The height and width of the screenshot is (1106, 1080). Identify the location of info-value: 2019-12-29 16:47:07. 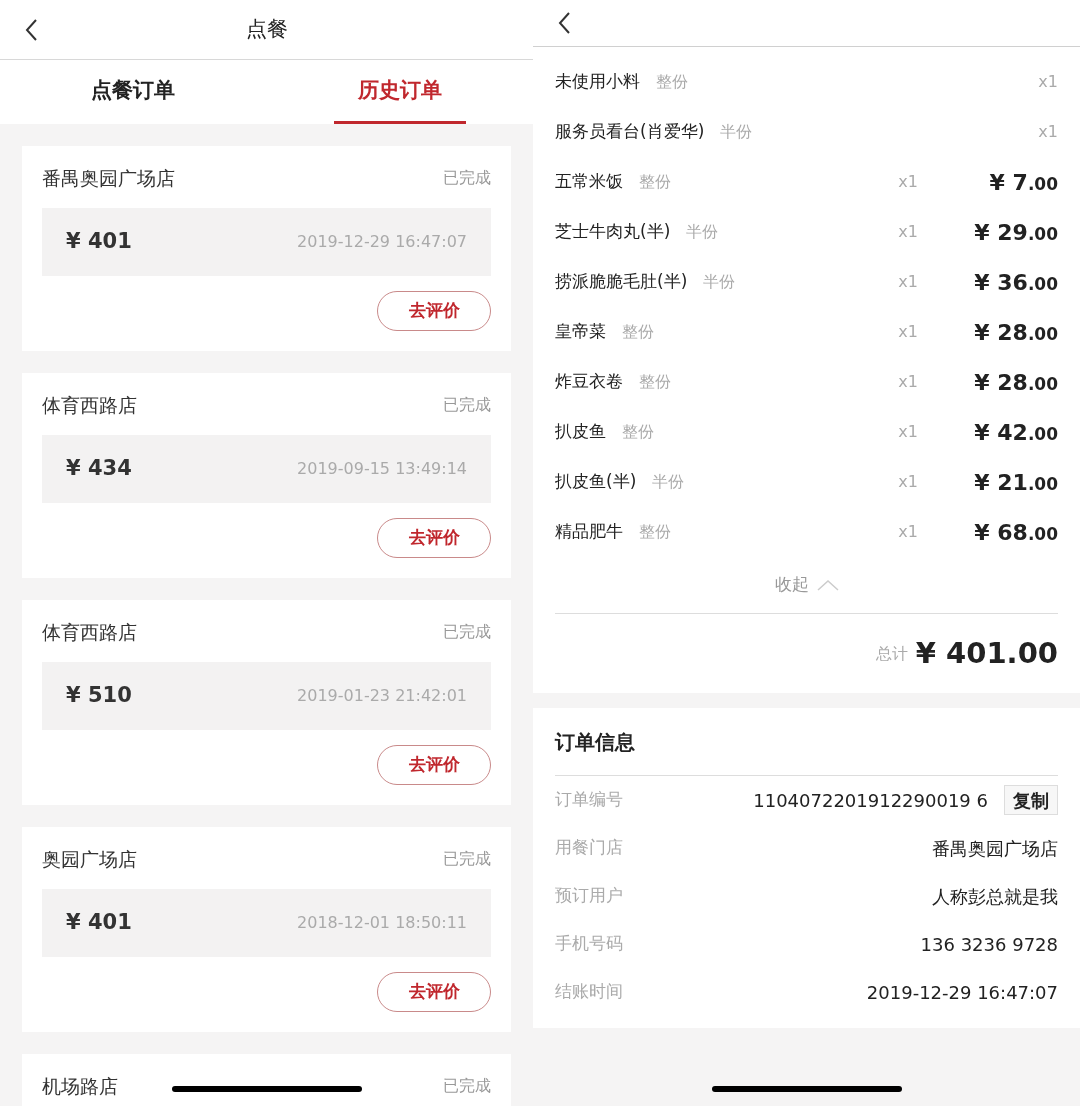
(962, 992).